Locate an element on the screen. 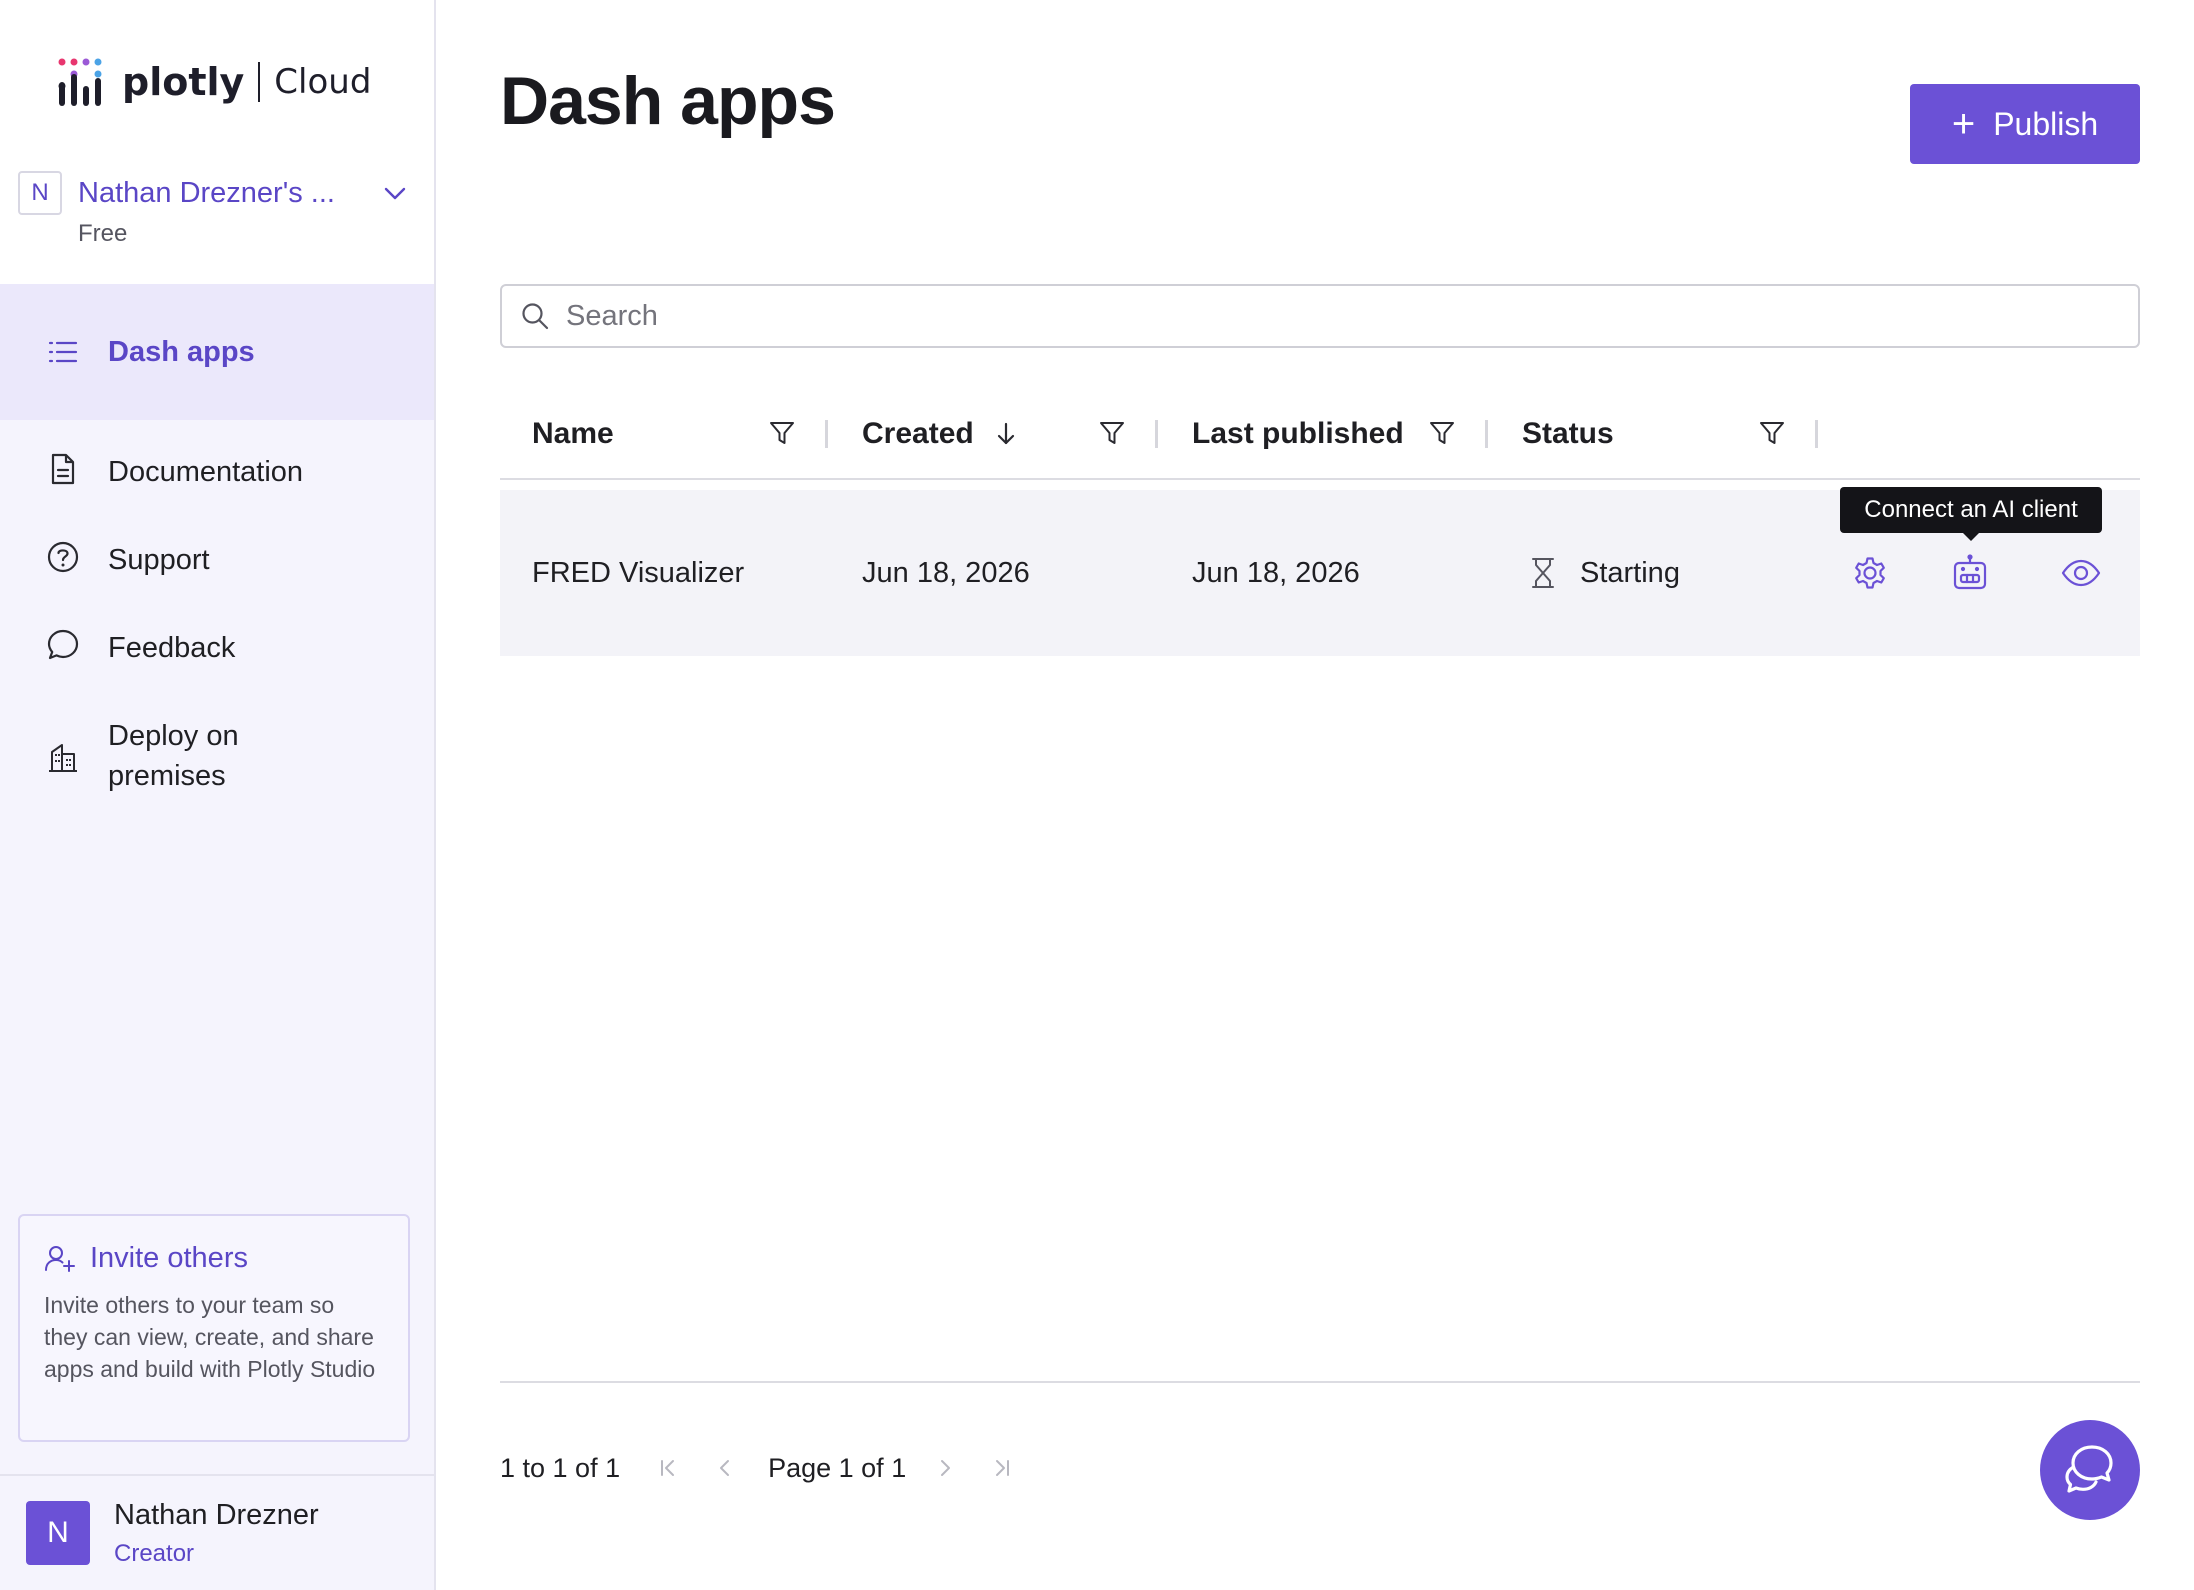  user-name: Nathan Drezner is located at coordinates (216, 1514).